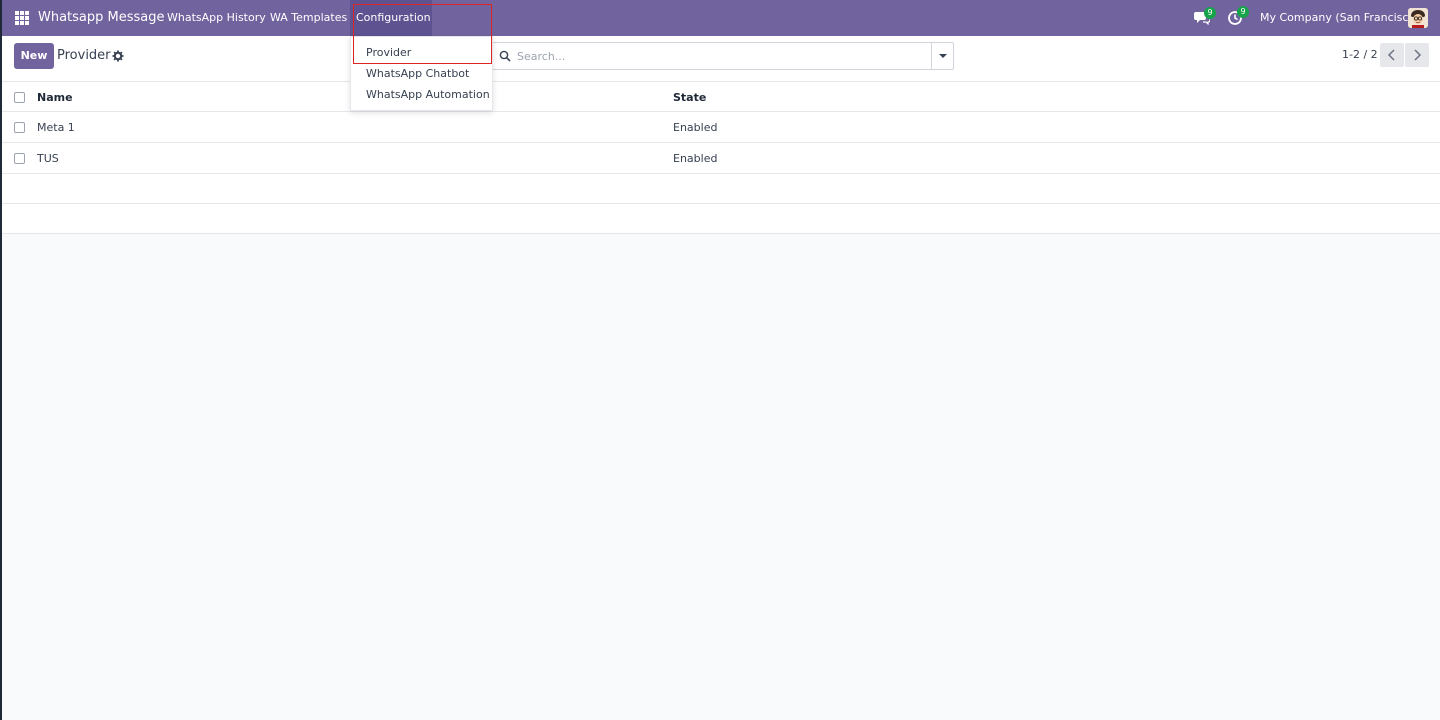 The height and width of the screenshot is (720, 1440). I want to click on search-icon, so click(505, 56).